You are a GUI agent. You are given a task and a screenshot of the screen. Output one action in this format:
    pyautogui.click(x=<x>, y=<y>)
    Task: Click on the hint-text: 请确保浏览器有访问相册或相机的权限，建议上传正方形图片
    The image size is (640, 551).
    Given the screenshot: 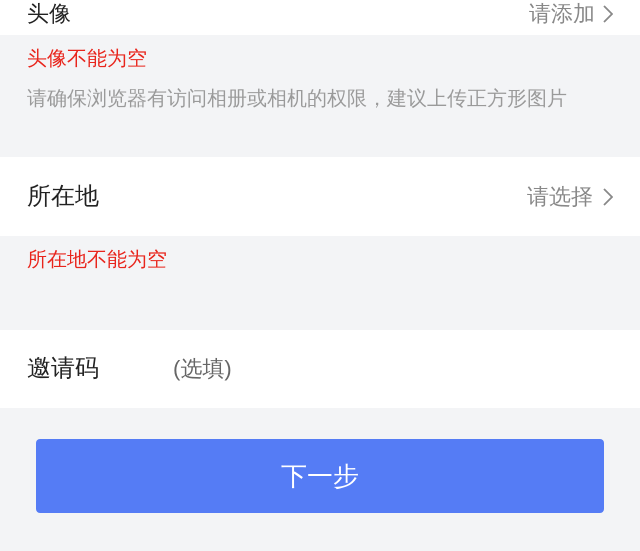 What is the action you would take?
    pyautogui.click(x=297, y=99)
    